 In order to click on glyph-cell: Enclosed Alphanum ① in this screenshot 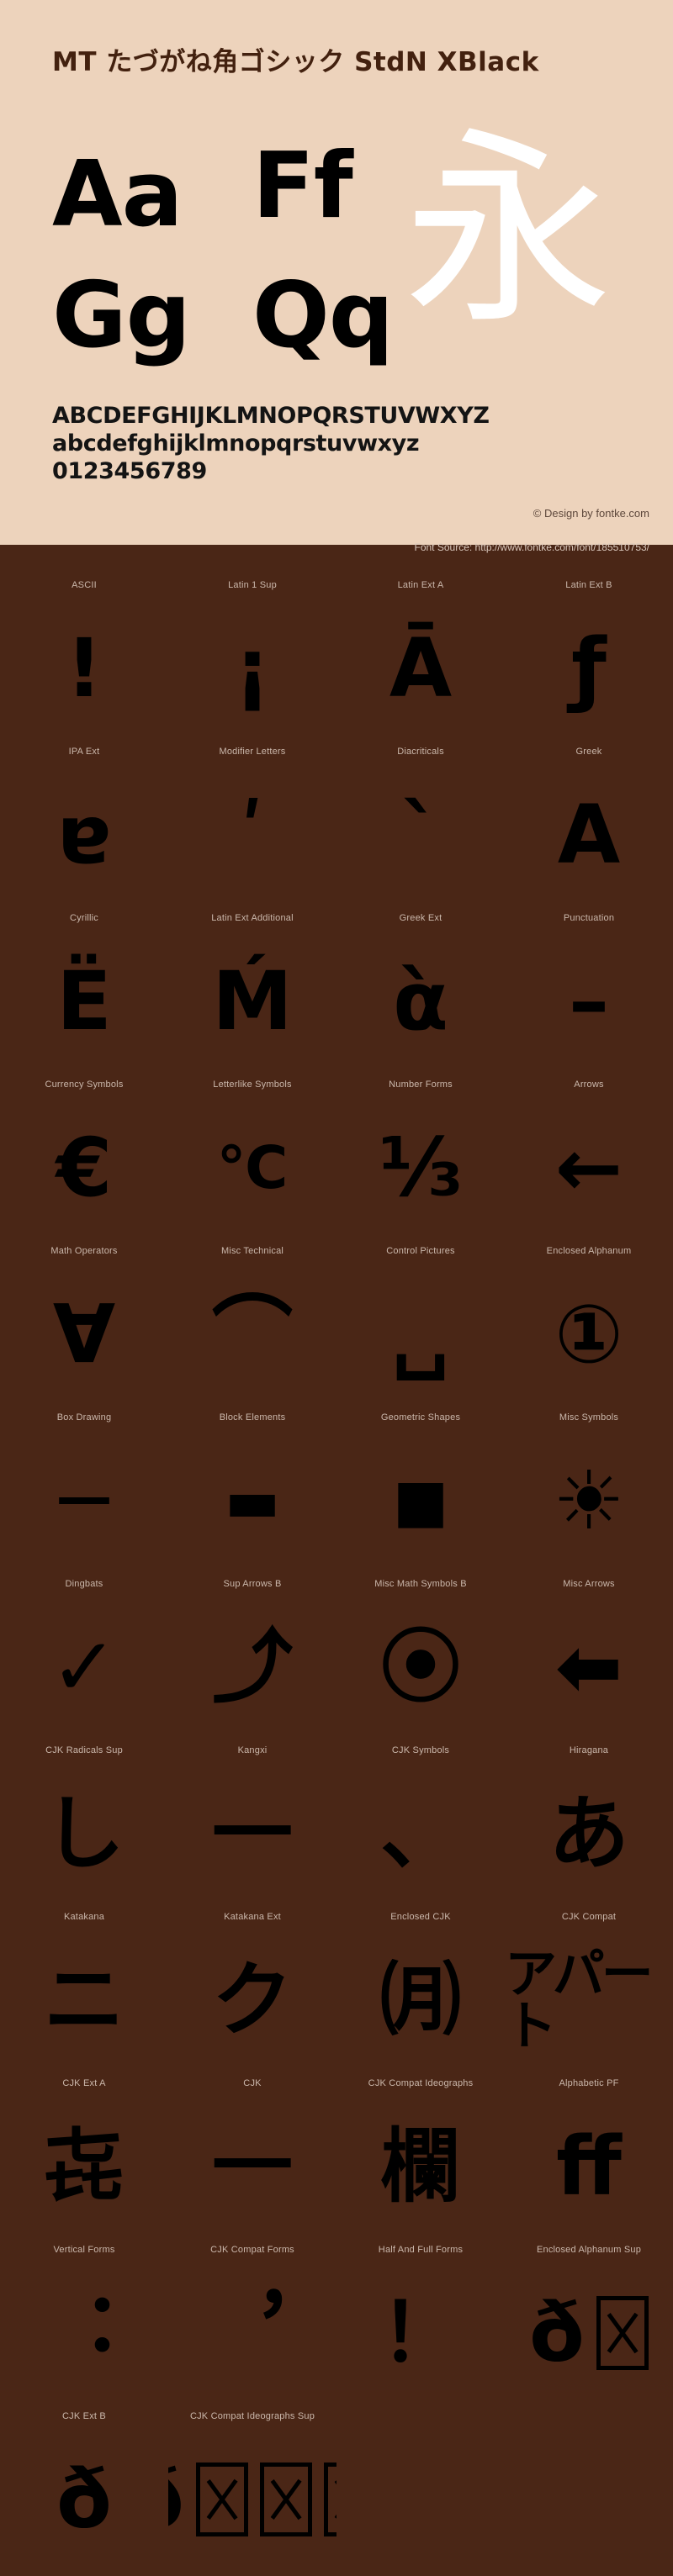, I will do `click(589, 1327)`.